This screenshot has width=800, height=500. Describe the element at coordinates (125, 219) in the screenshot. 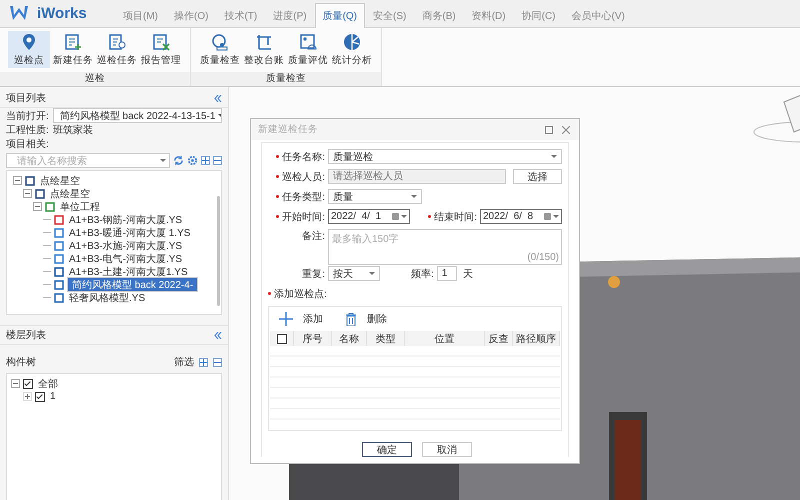

I see `tree-item: A1+B3-钢筋-河南大厦.YS` at that location.